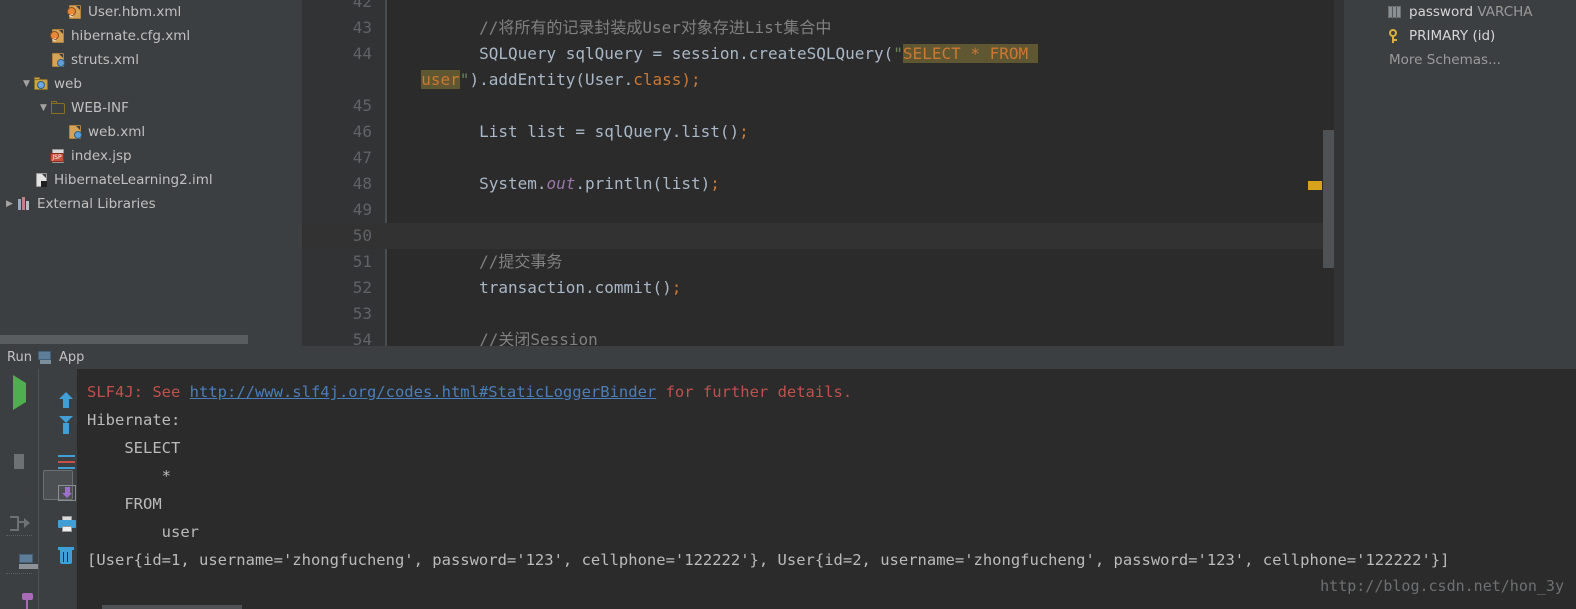 Image resolution: width=1576 pixels, height=609 pixels. I want to click on line-number: 48, so click(362, 183).